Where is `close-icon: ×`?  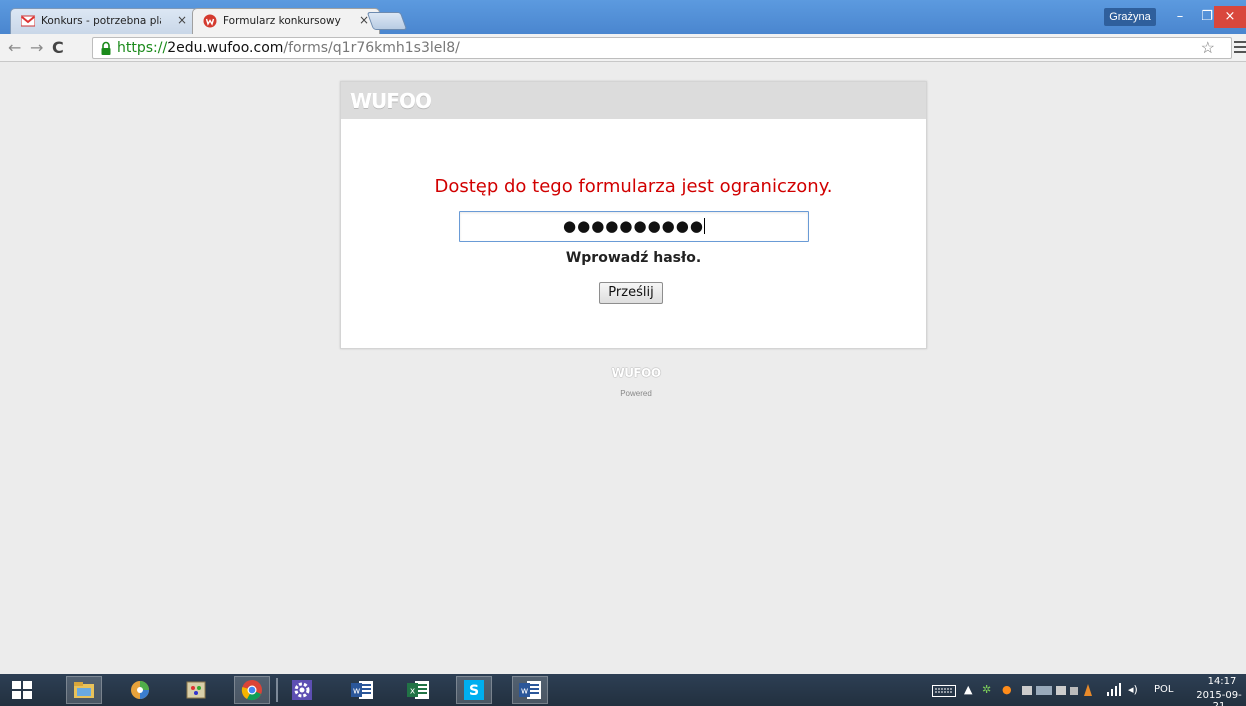 close-icon: × is located at coordinates (1230, 17).